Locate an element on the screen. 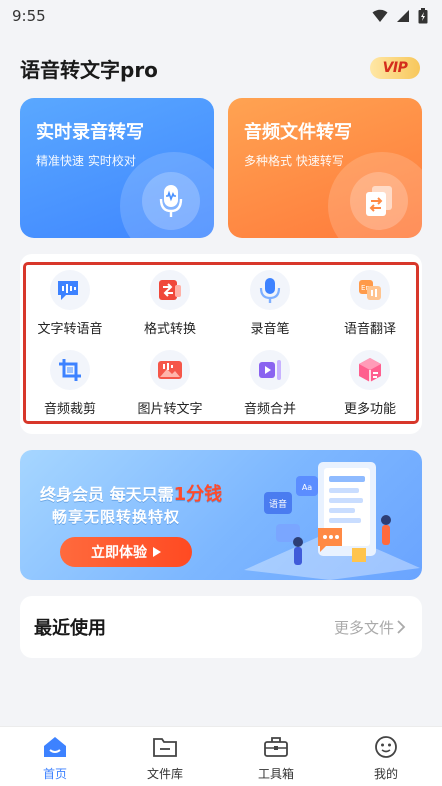  tool-label: 音频裁剪 is located at coordinates (69, 409).